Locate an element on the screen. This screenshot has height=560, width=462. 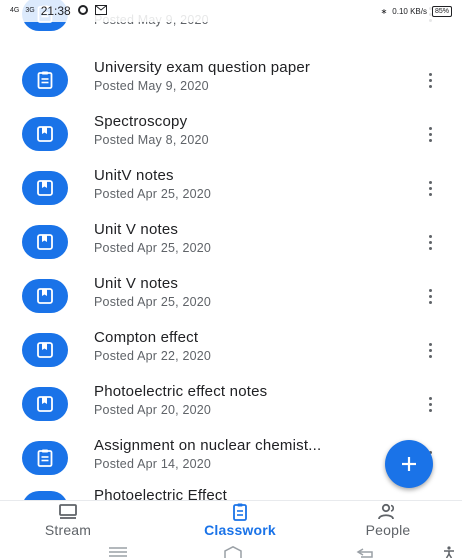
add-fab-button is located at coordinates (409, 464).